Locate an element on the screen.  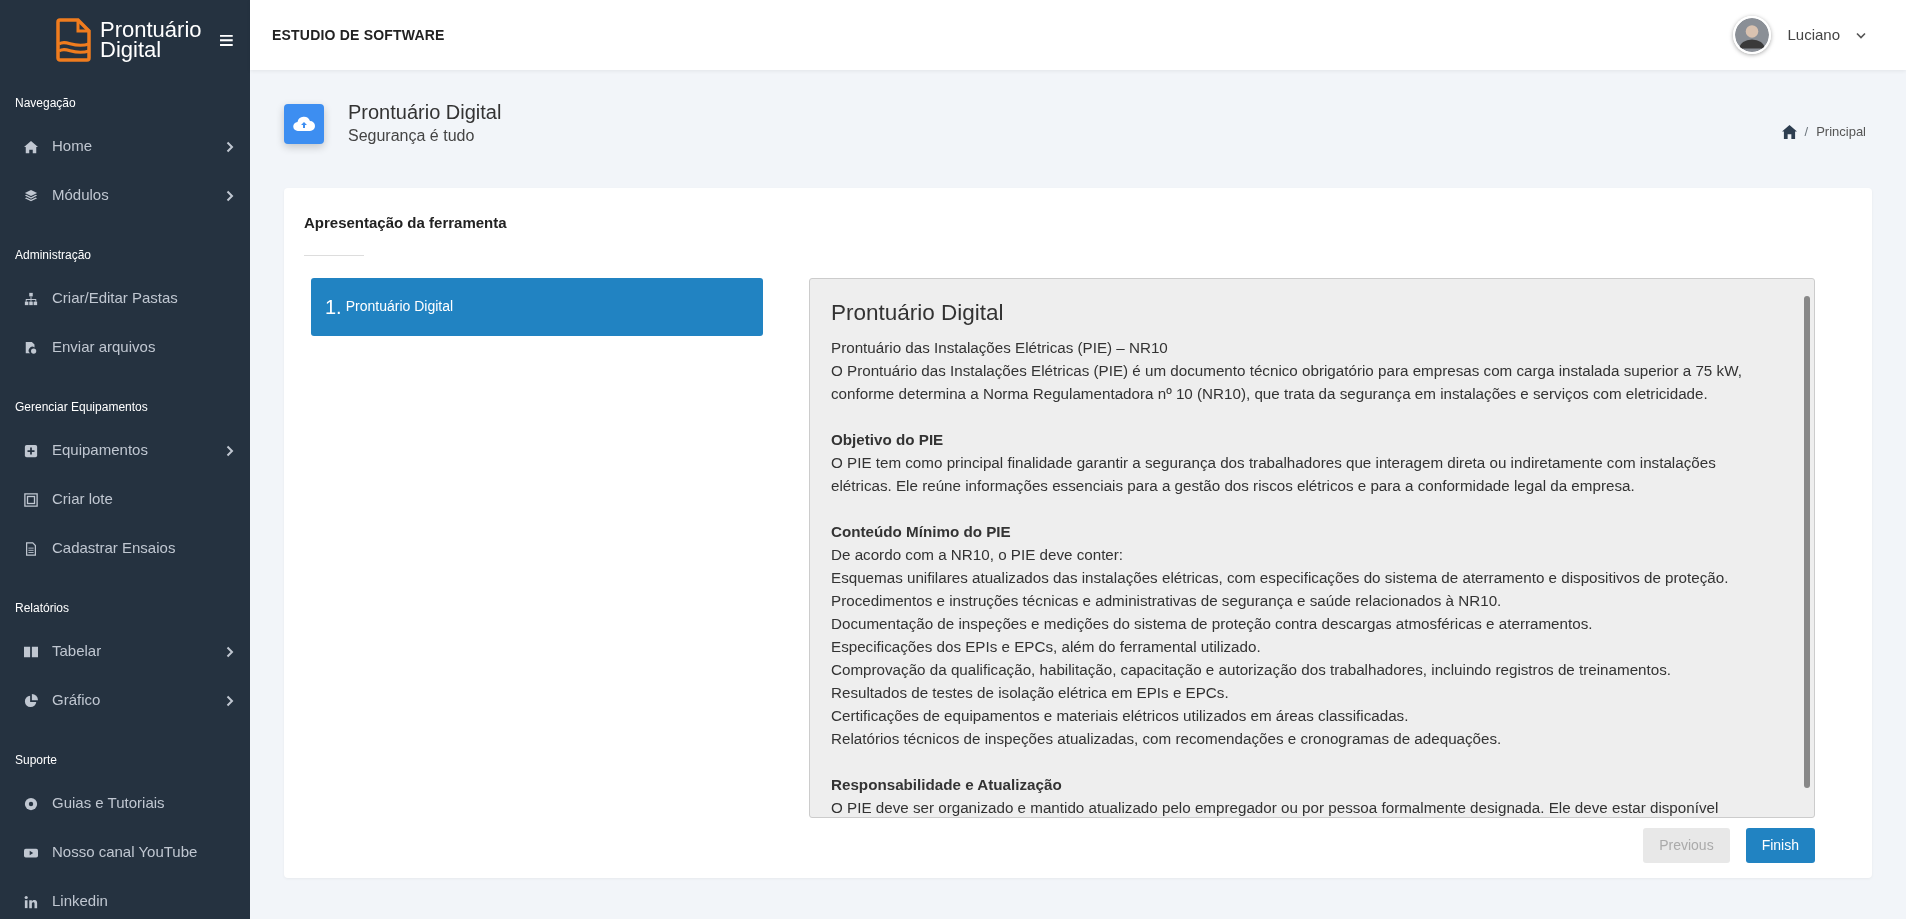
layers-icon is located at coordinates (31, 195).